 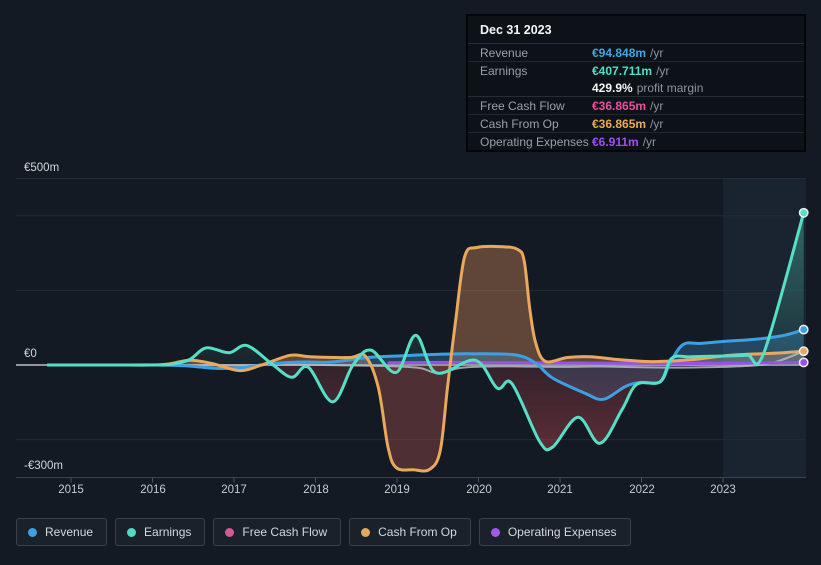 I want to click on legend-label: Revenue, so click(x=69, y=532).